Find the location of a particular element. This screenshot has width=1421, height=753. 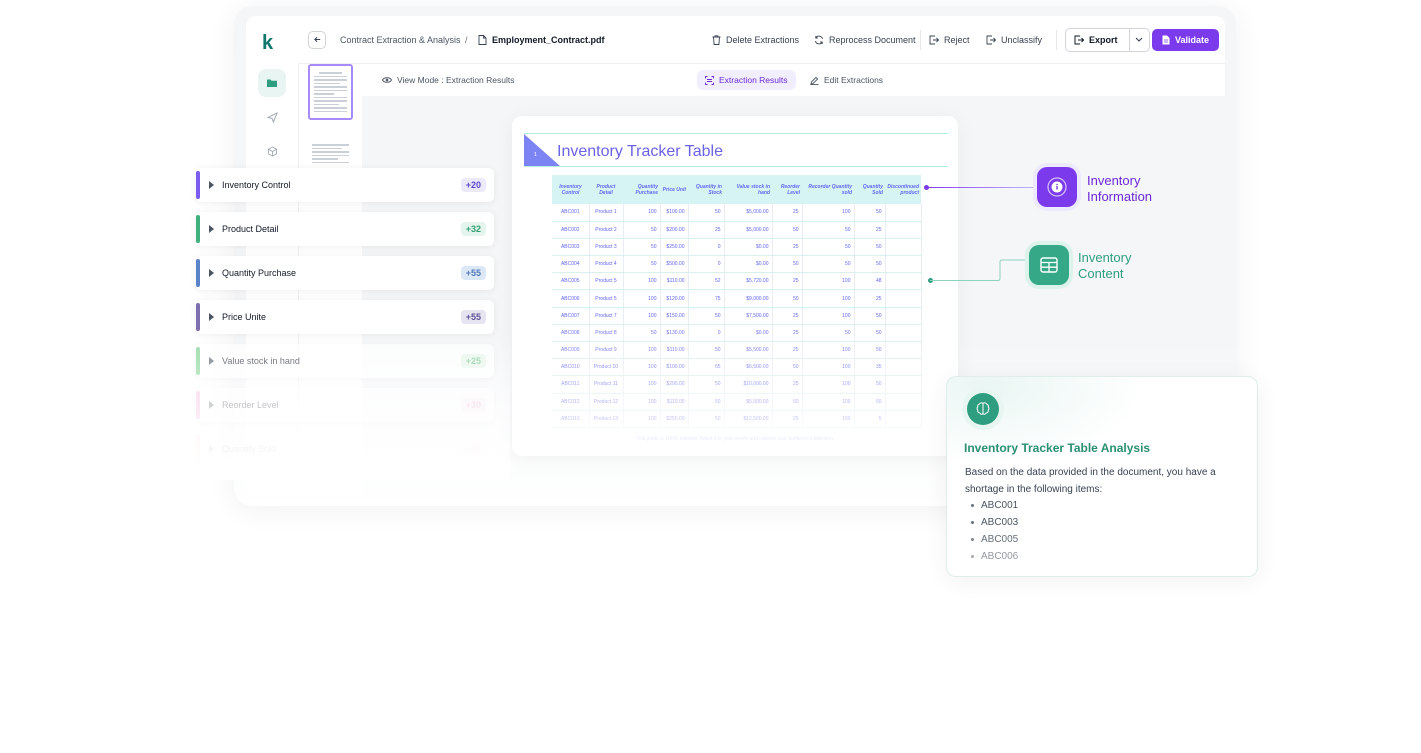

table-column-header: Value stock in hand is located at coordinates (748, 189).